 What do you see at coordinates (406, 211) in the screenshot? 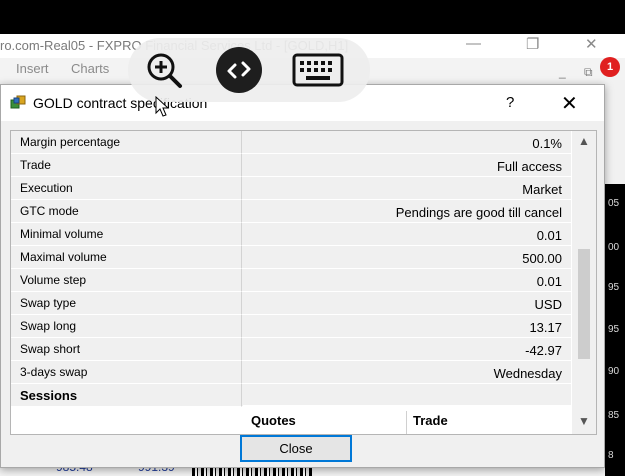
I see `row-value: Pendings are good till cancel` at bounding box center [406, 211].